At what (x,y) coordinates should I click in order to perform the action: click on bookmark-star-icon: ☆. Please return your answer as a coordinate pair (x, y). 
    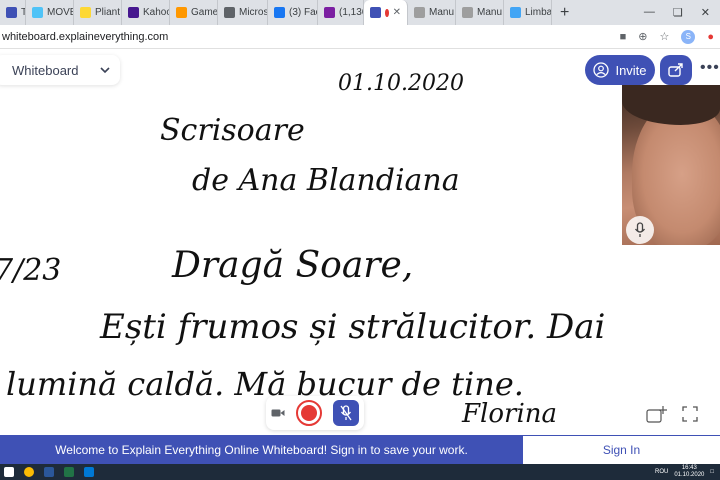
    Looking at the image, I should click on (664, 36).